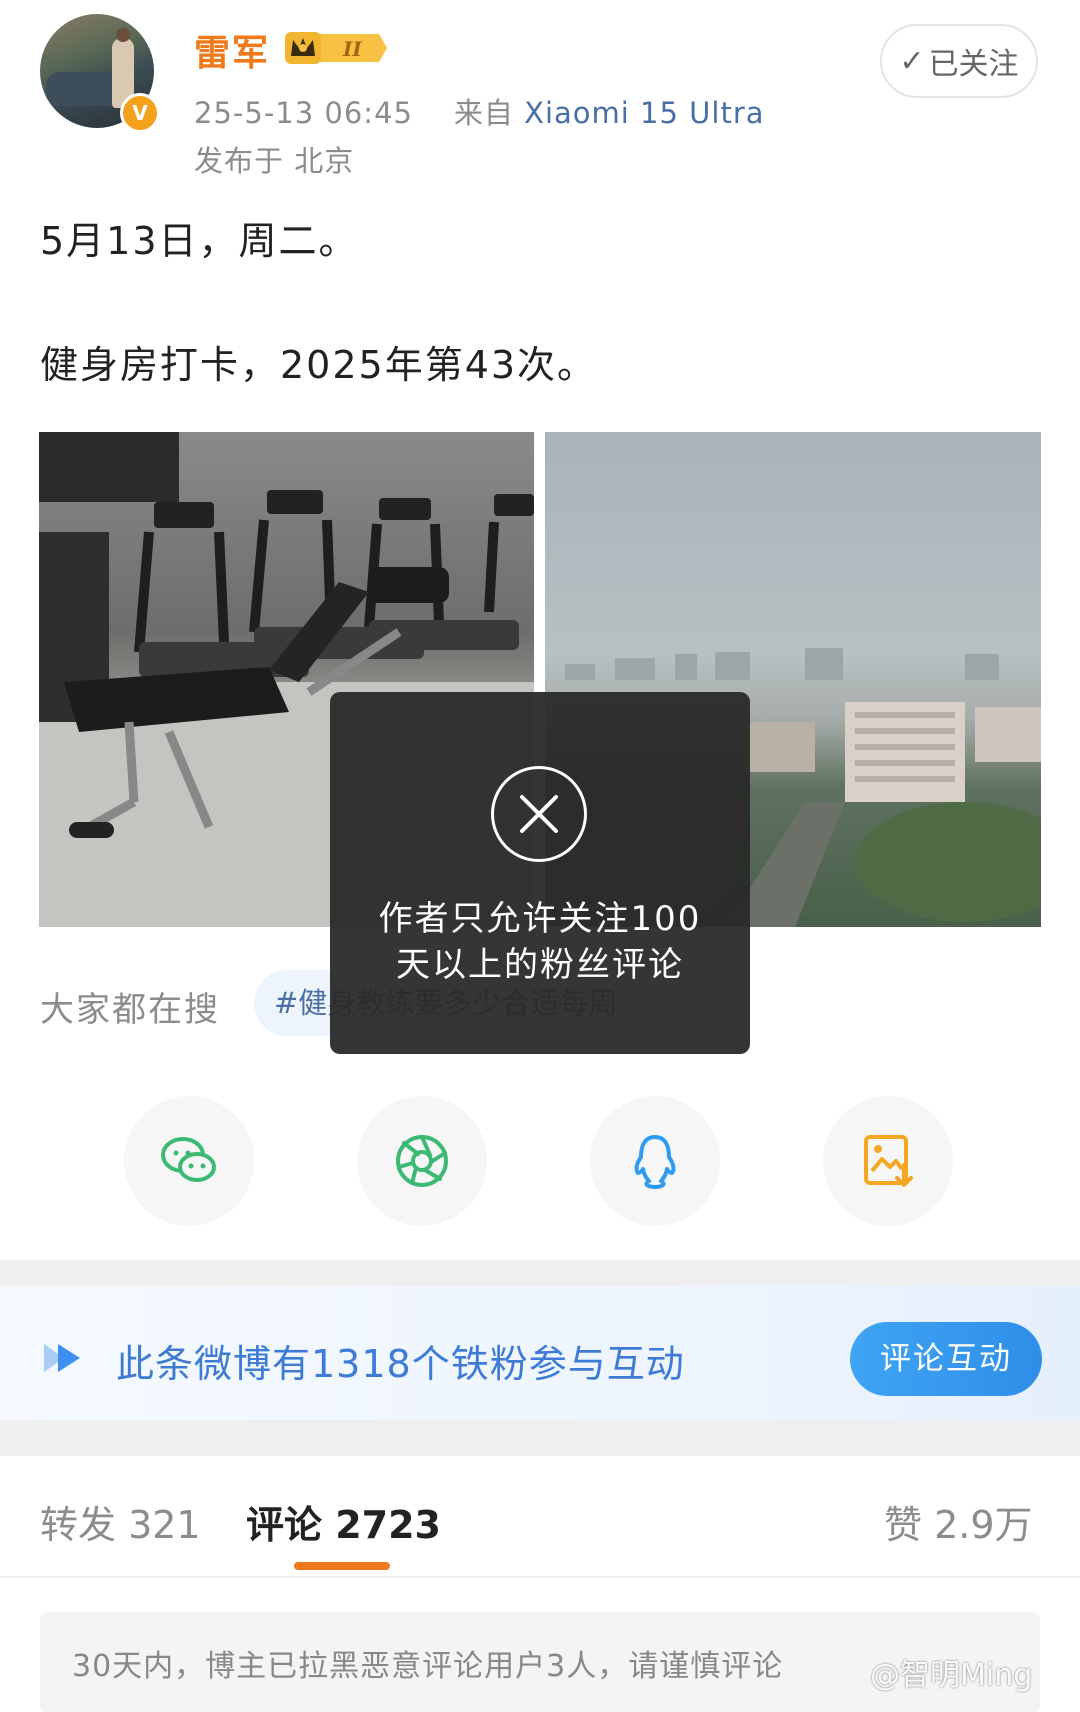 The height and width of the screenshot is (1712, 1080). Describe the element at coordinates (343, 1521) in the screenshot. I see `tab-comment: 评论 2723` at that location.